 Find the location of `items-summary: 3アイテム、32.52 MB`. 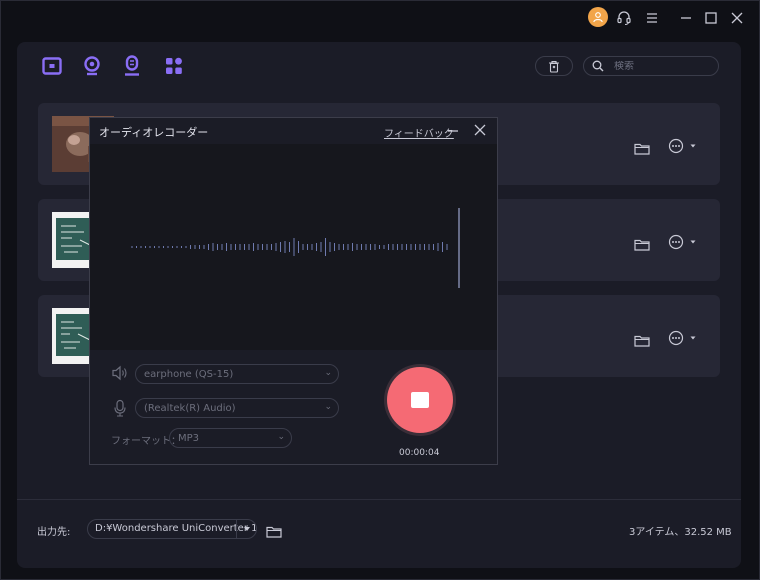

items-summary: 3アイテム、32.52 MB is located at coordinates (680, 532).